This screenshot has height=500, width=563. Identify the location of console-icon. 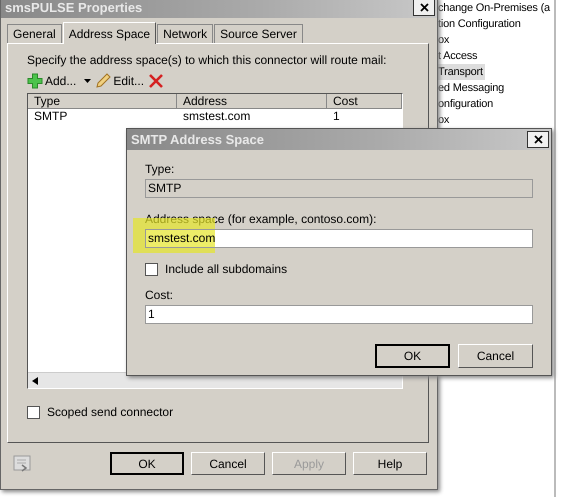
(23, 463).